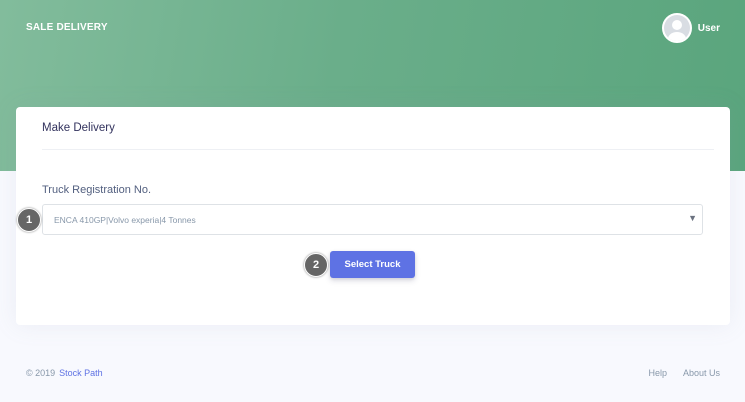 This screenshot has width=745, height=402. Describe the element at coordinates (372, 264) in the screenshot. I see `select-truck-button: Select Truck` at that location.